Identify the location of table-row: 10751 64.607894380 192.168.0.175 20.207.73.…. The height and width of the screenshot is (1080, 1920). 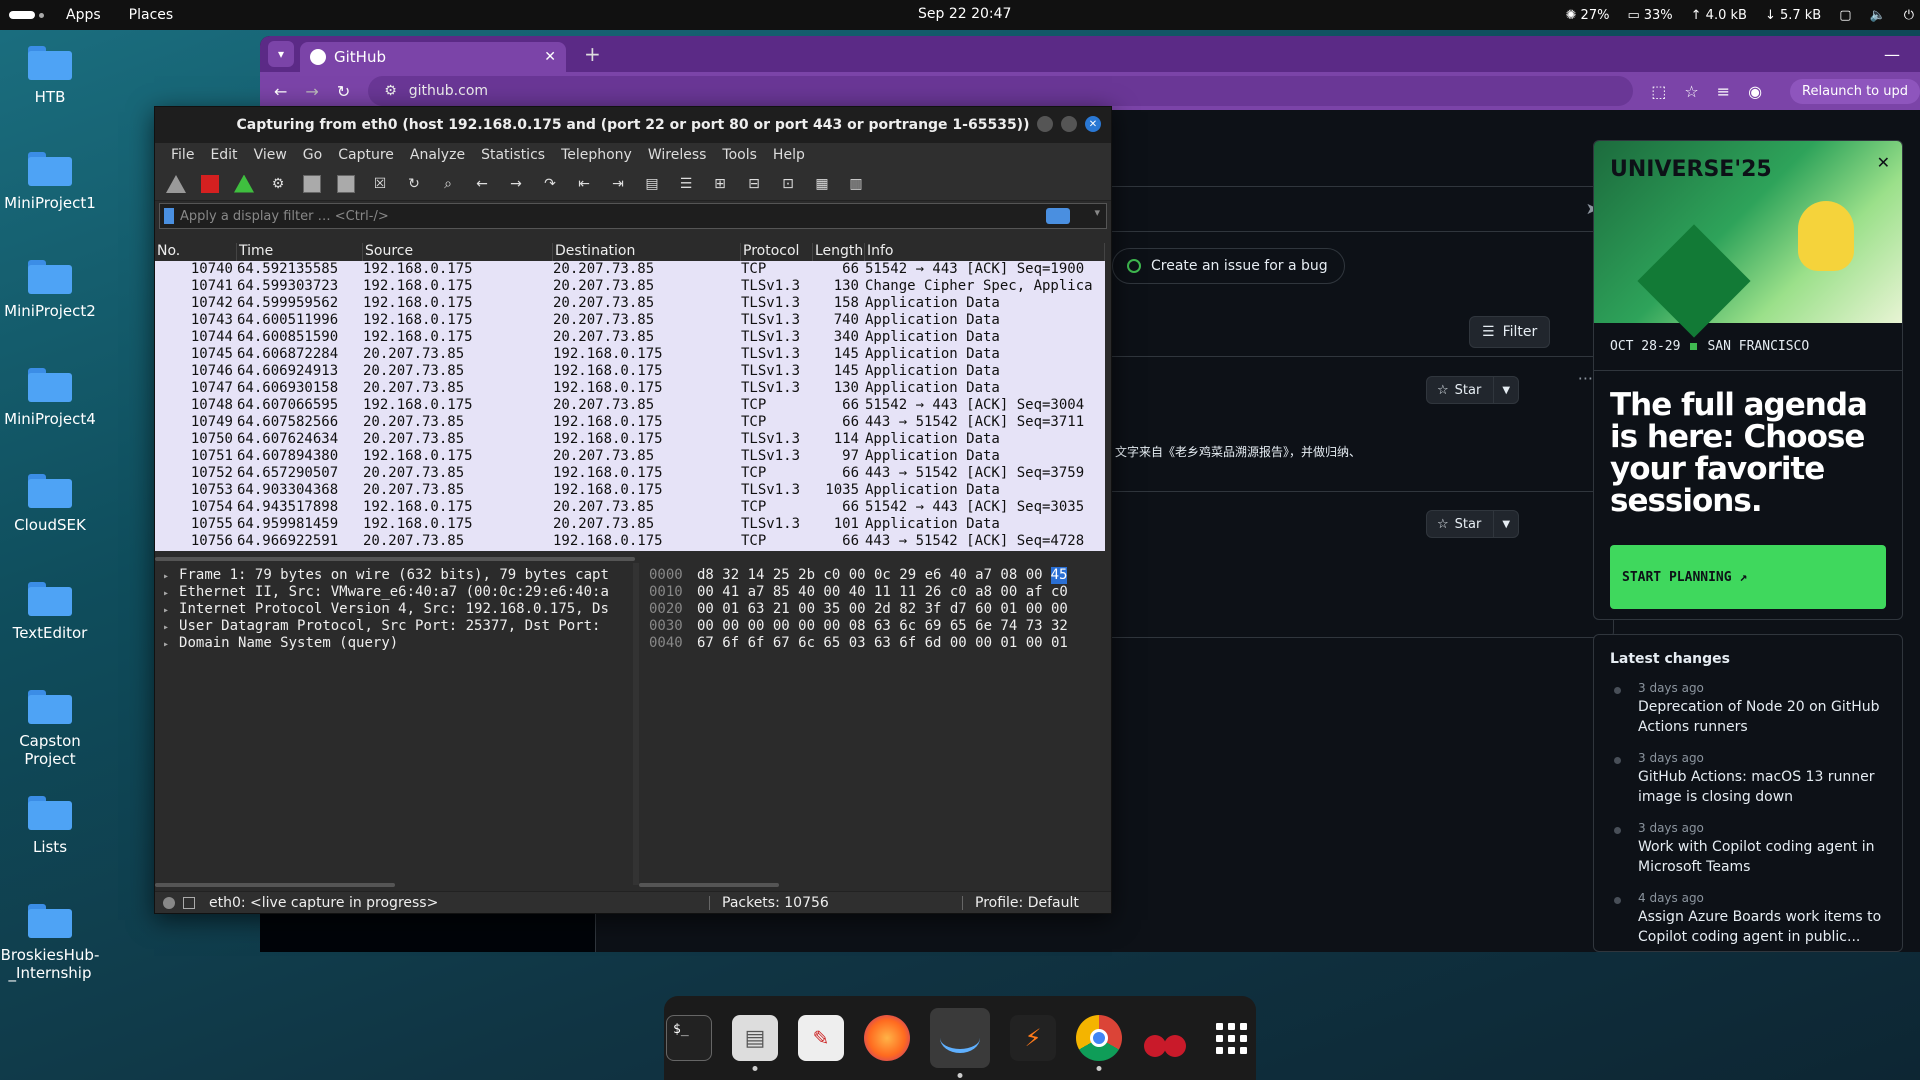
(630, 456).